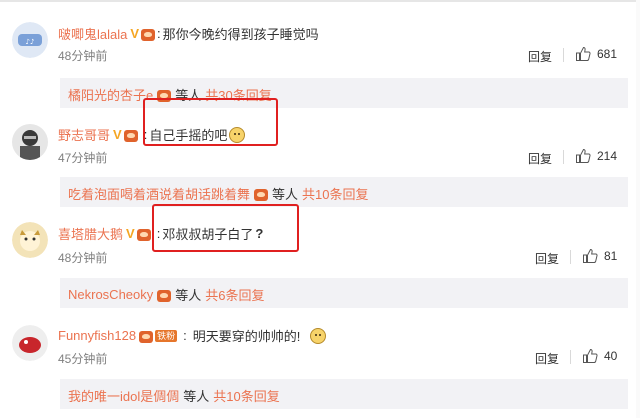 The height and width of the screenshot is (418, 640). What do you see at coordinates (240, 34) in the screenshot?
I see `comment-text: 那你今晚约得到孩子睡觉吗` at bounding box center [240, 34].